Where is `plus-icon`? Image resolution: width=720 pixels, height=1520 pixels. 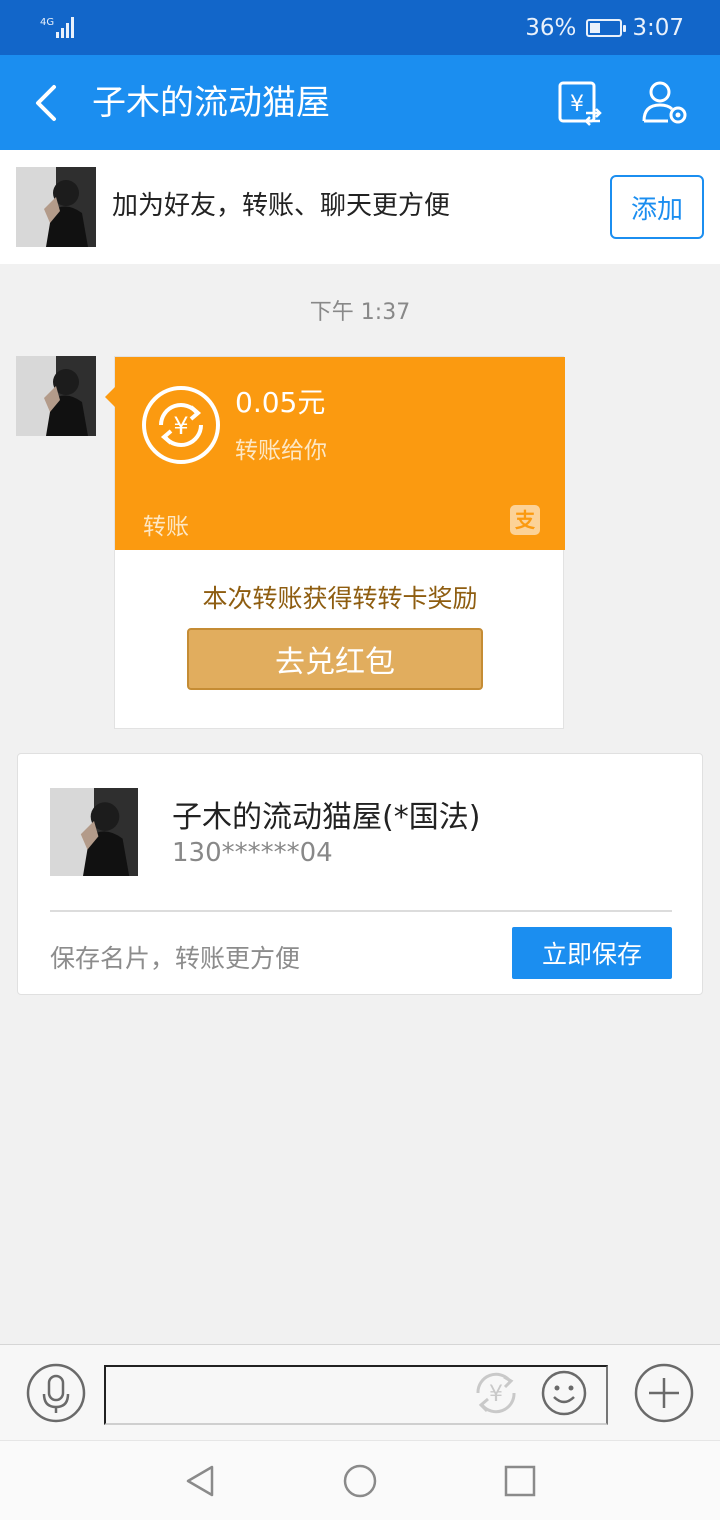 plus-icon is located at coordinates (664, 1393).